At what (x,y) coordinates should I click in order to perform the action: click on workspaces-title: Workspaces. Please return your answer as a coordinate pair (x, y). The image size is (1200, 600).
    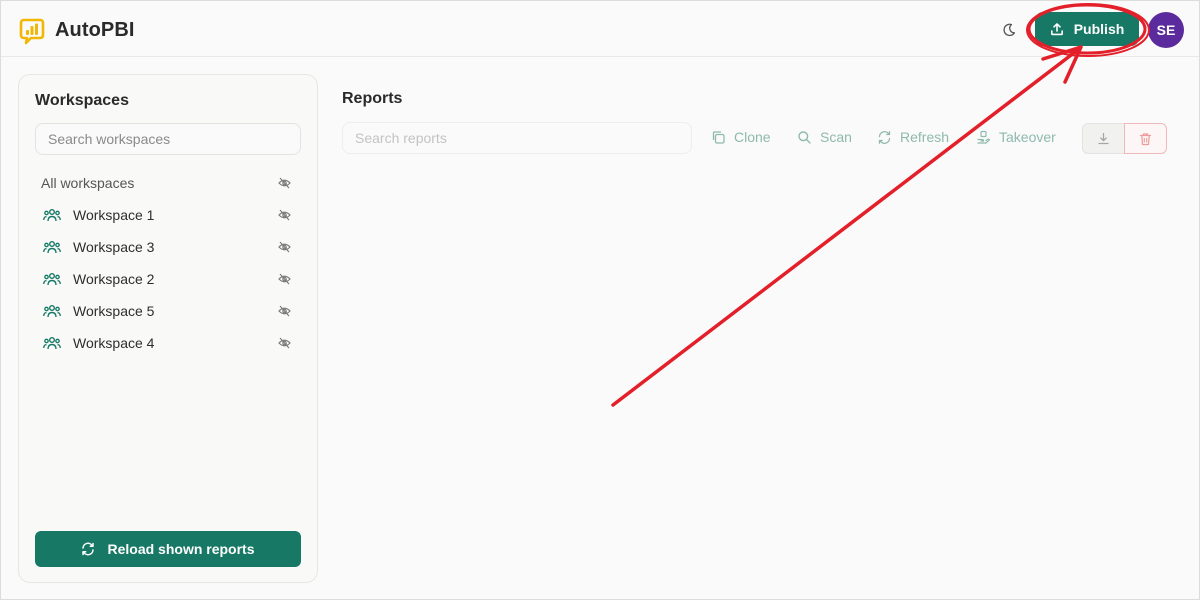
    Looking at the image, I should click on (82, 100).